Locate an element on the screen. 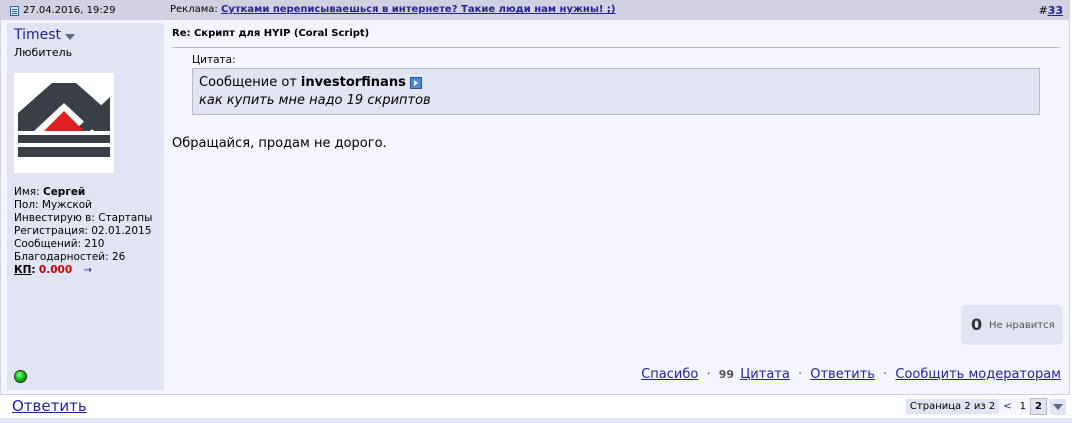 The image size is (1072, 423). quote-author-row: Сообщение от investorfinans is located at coordinates (310, 82).